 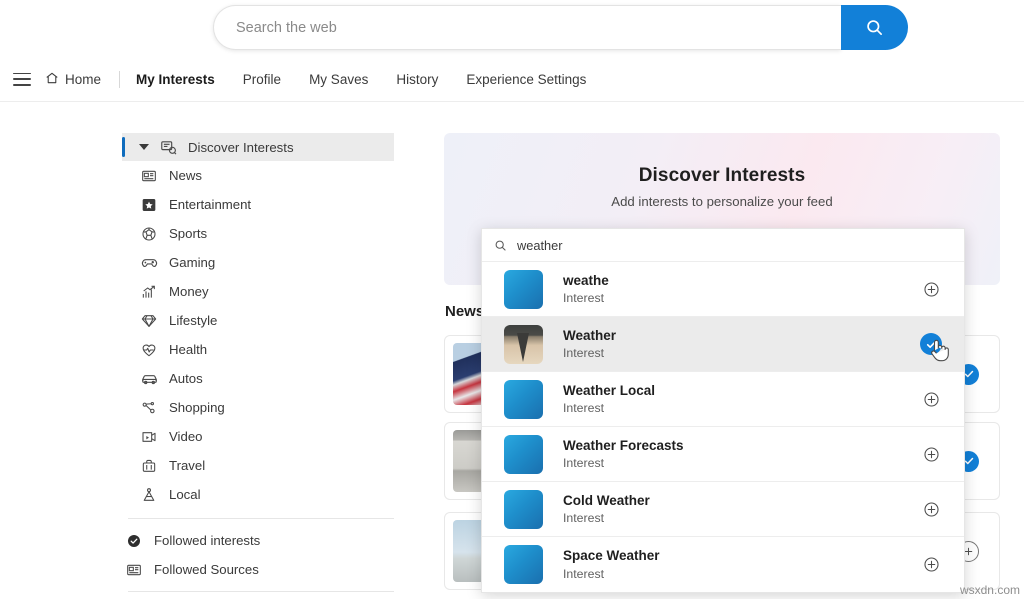 What do you see at coordinates (134, 541) in the screenshot?
I see `check-circle-icon` at bounding box center [134, 541].